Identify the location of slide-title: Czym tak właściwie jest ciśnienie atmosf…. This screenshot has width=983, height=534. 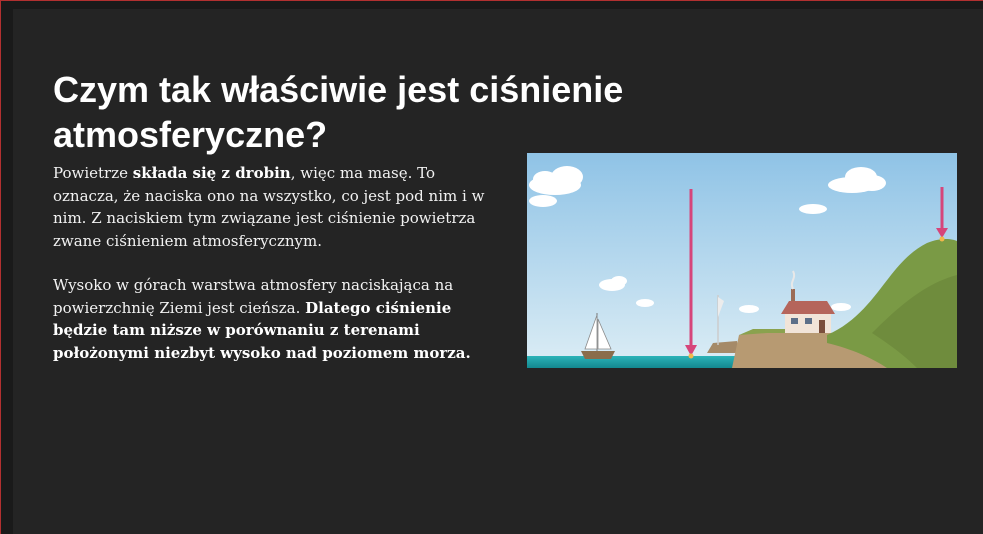
(338, 112).